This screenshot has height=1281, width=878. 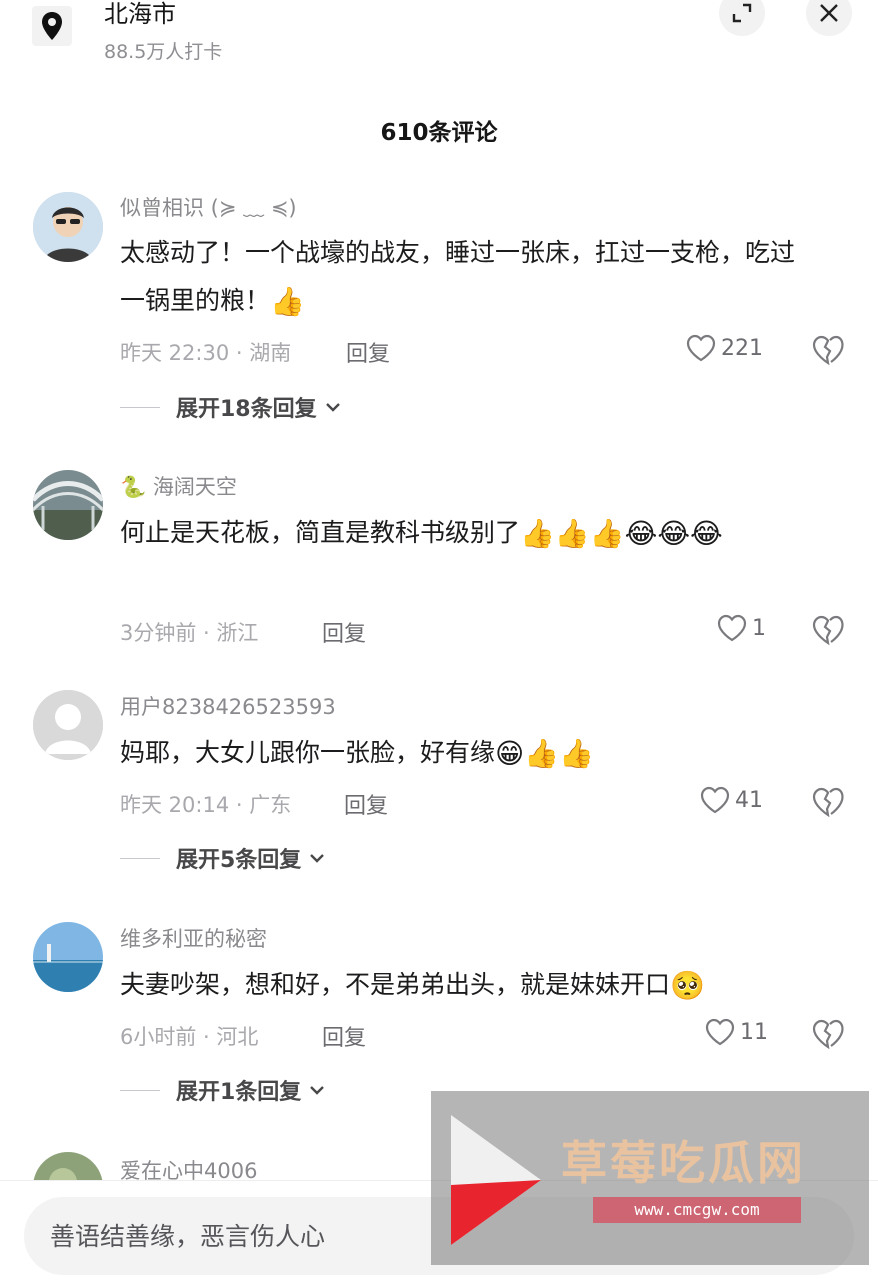 I want to click on play-logo, so click(x=496, y=1180).